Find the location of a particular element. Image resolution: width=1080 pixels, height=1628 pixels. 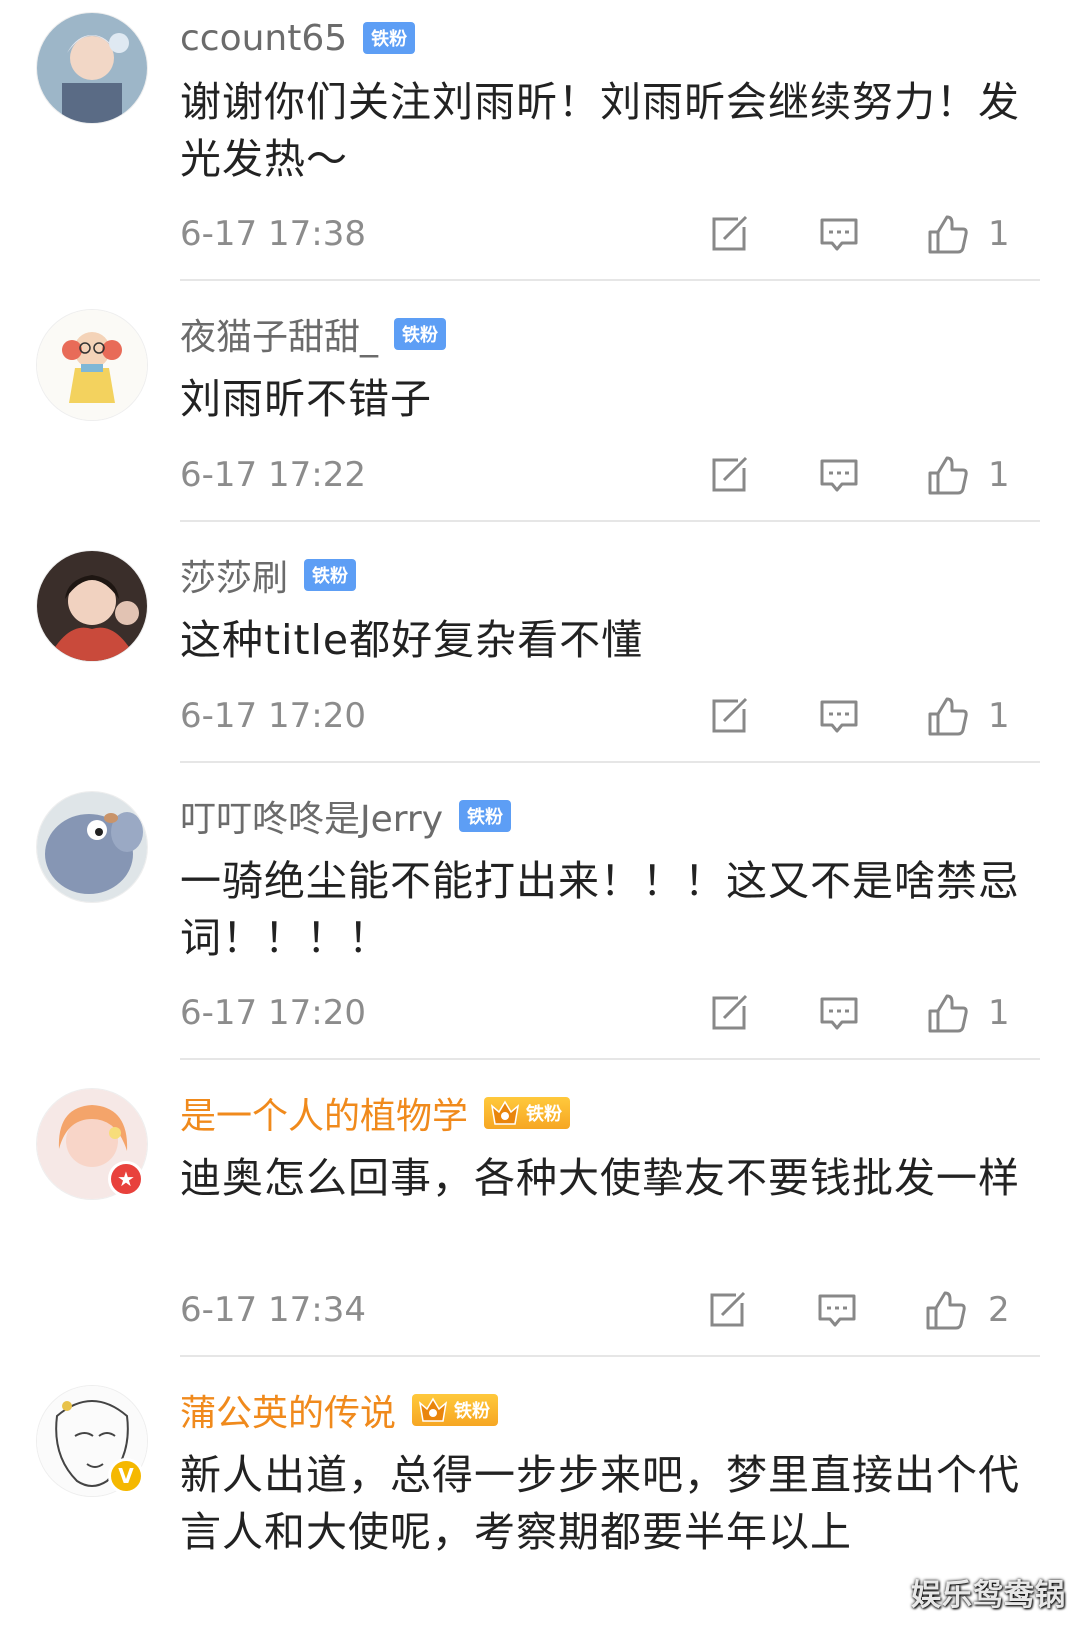

name-row: ccount65 铁粉 is located at coordinates (298, 38).